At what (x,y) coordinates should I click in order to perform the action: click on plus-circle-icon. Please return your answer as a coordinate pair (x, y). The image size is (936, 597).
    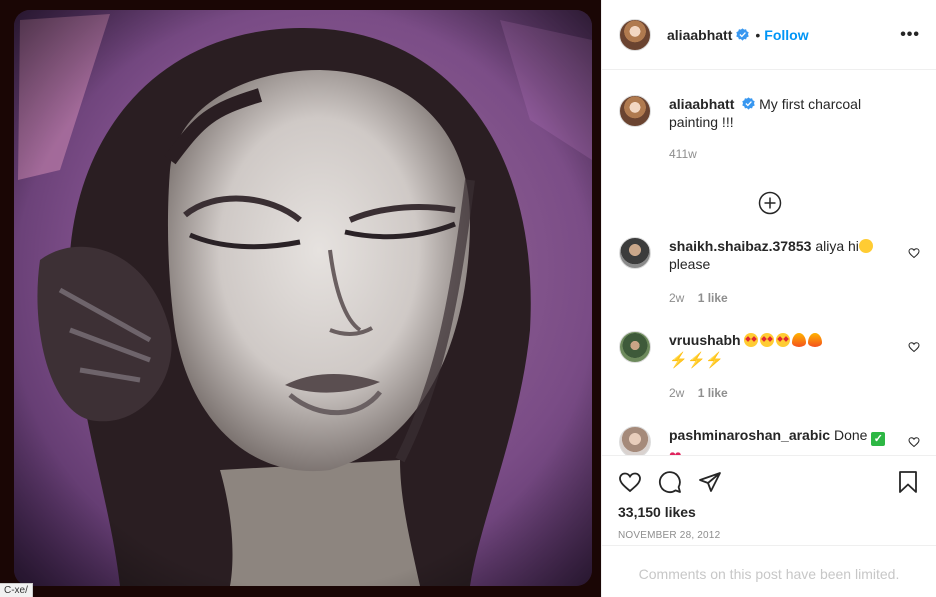
    Looking at the image, I should click on (770, 203).